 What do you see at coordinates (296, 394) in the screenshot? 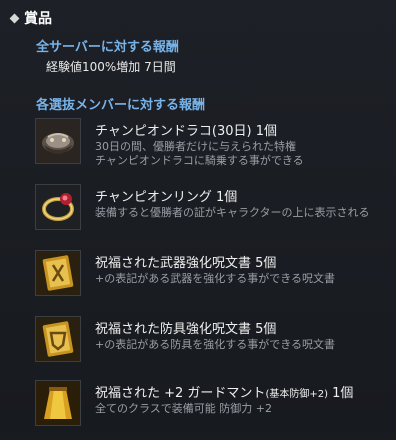
I see `item-name-note: (基本防御+2)` at bounding box center [296, 394].